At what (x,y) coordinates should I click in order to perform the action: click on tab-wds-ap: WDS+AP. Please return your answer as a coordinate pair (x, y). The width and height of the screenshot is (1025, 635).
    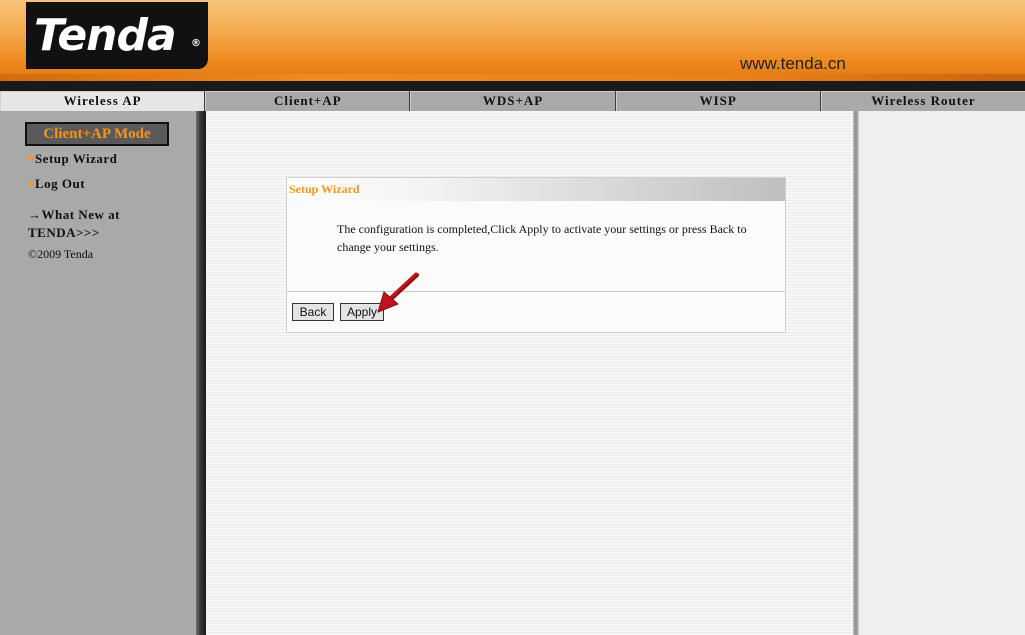
    Looking at the image, I should click on (512, 101).